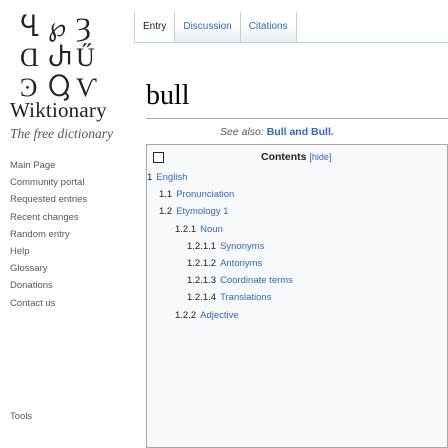 This screenshot has width=448, height=448. I want to click on see-also-hatnote: See also: Bull and Bull., so click(277, 132).